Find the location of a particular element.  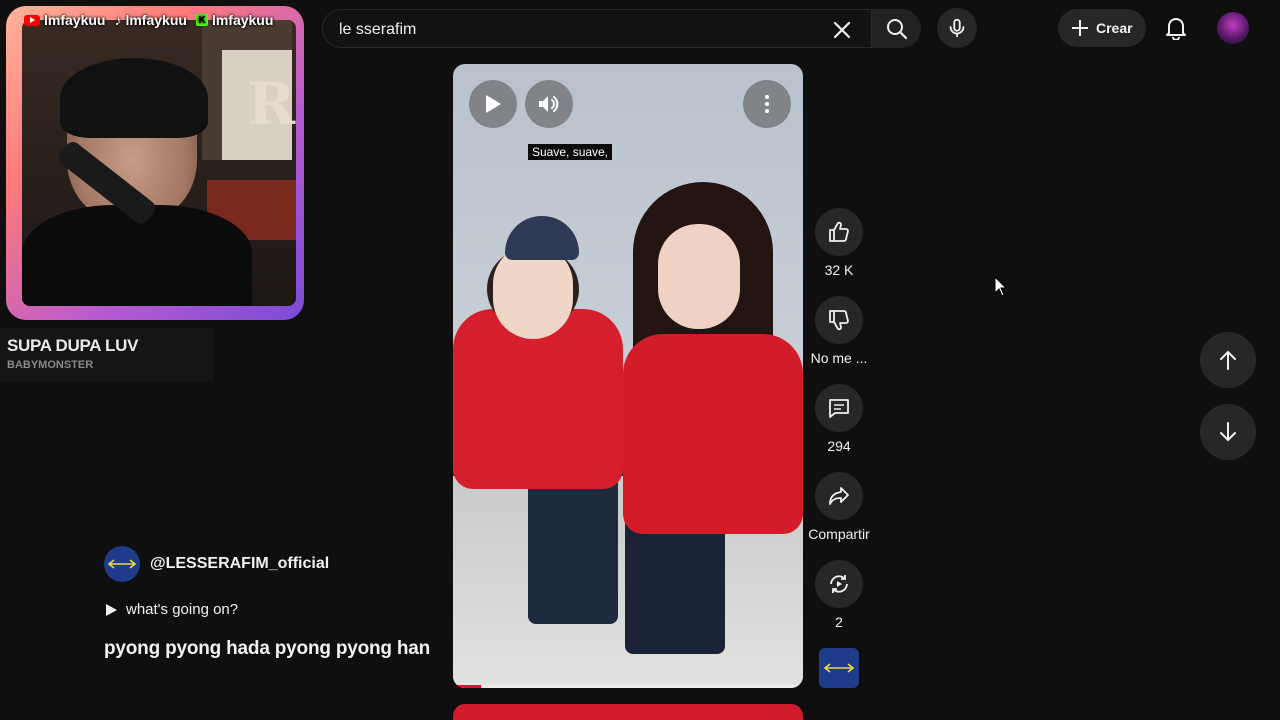

voice-search-button is located at coordinates (957, 28).